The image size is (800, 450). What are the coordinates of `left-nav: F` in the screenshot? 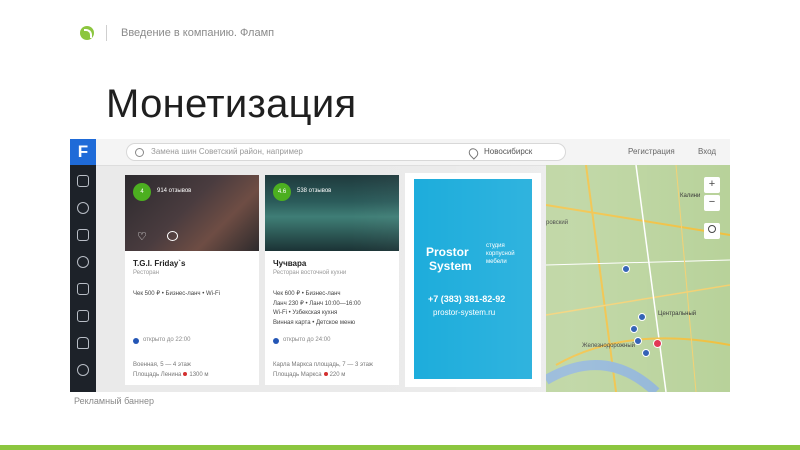 It's located at (83, 265).